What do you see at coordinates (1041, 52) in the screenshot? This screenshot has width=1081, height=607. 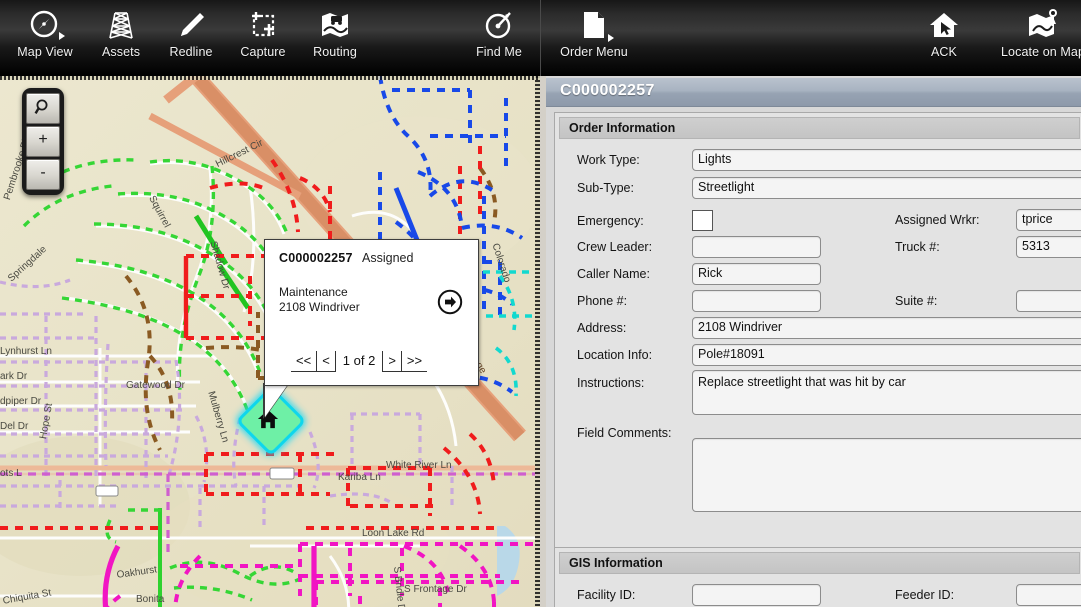 I see `toolbar-label: Locate on Map` at bounding box center [1041, 52].